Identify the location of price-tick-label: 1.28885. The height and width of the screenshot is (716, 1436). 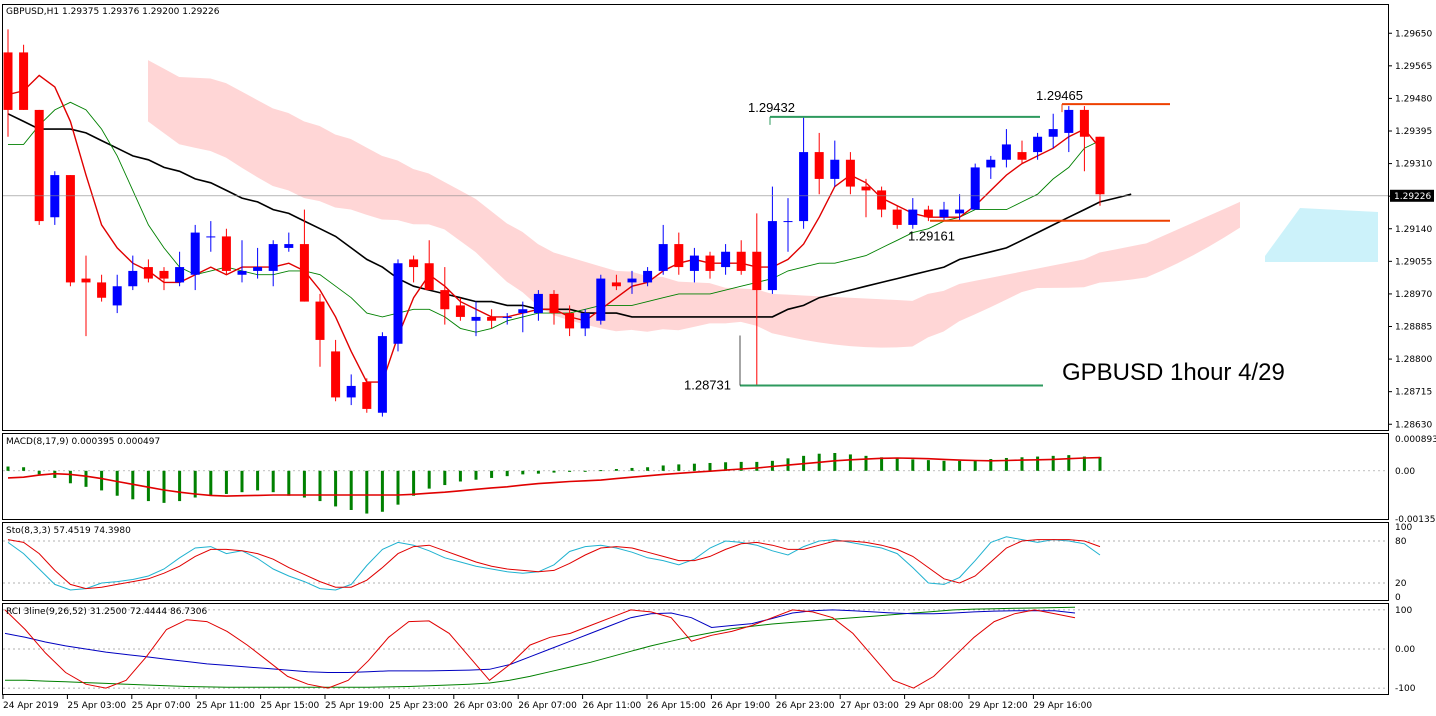
(1413, 328).